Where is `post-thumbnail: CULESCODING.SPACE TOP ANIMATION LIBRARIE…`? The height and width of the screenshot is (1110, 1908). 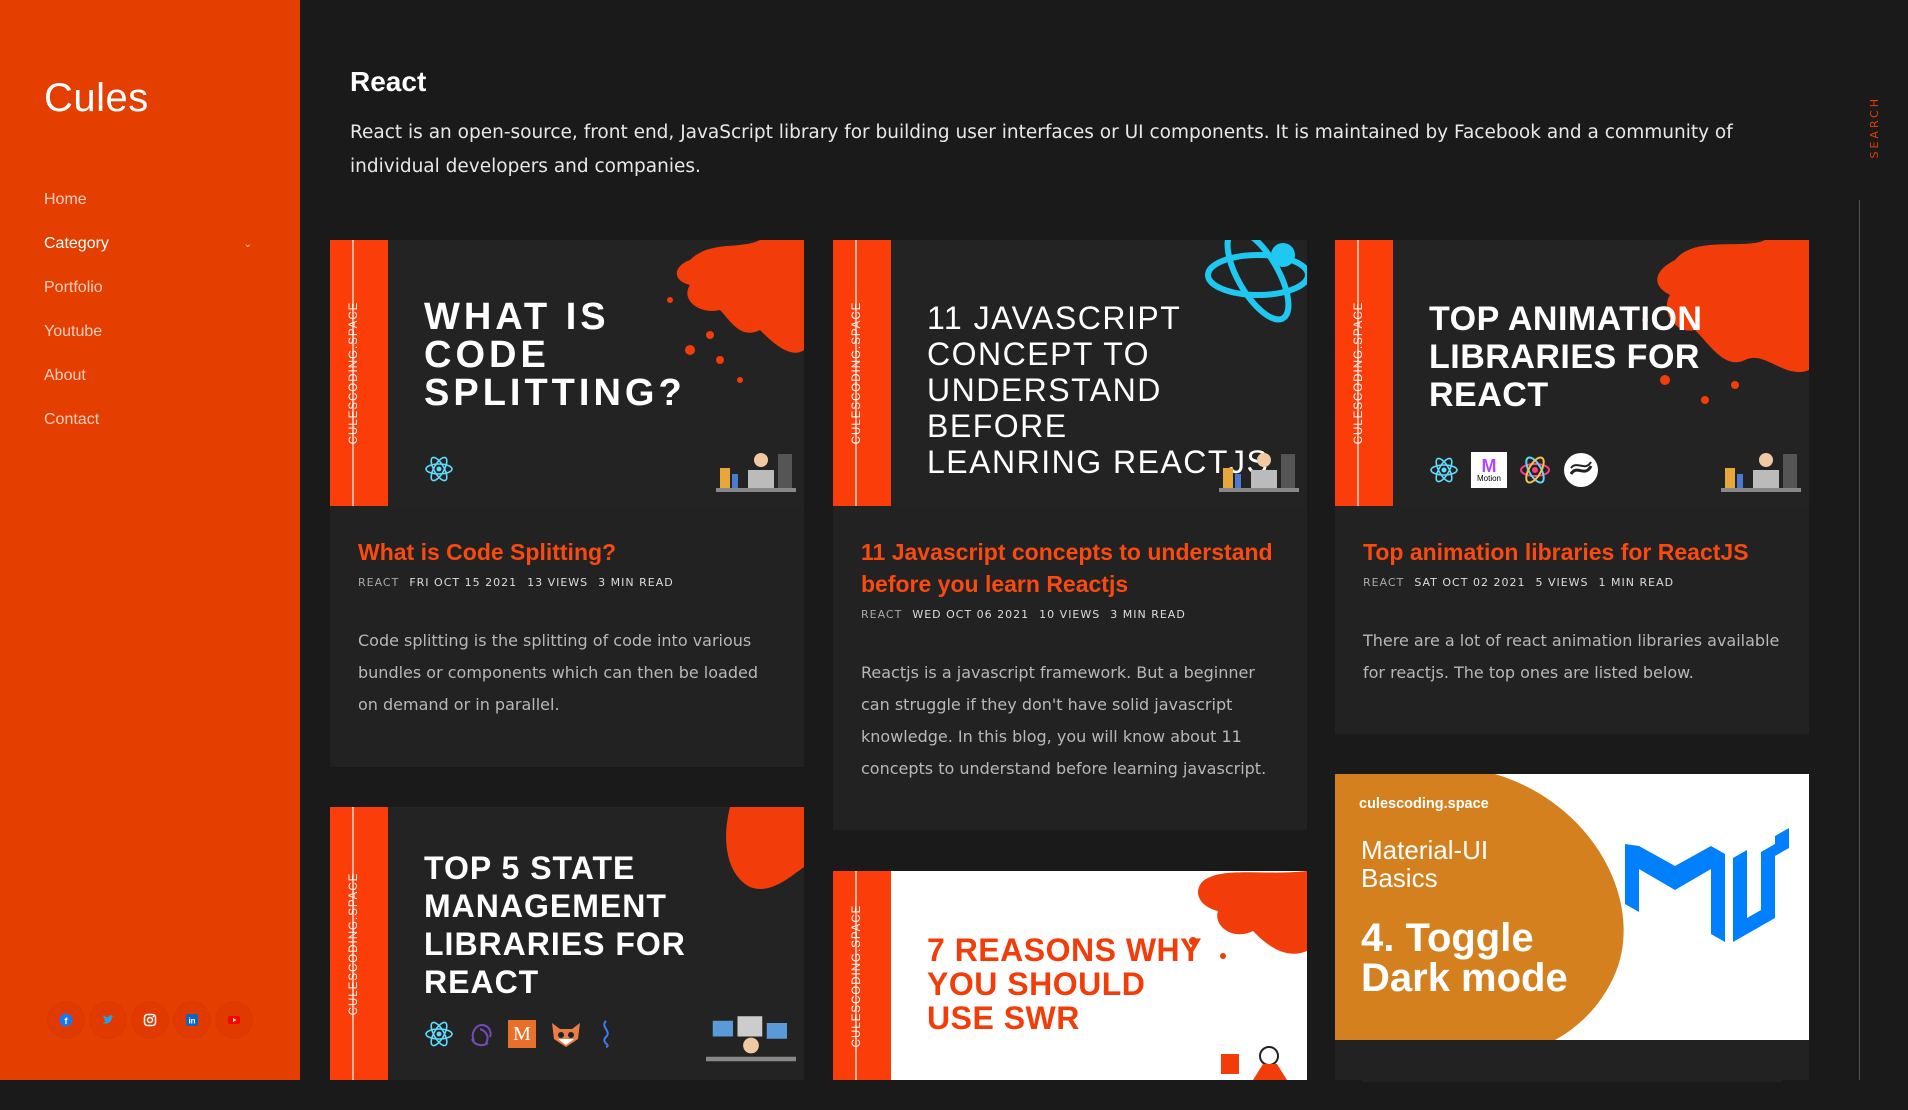 post-thumbnail: CULESCODING.SPACE TOP ANIMATION LIBRARIE… is located at coordinates (1572, 373).